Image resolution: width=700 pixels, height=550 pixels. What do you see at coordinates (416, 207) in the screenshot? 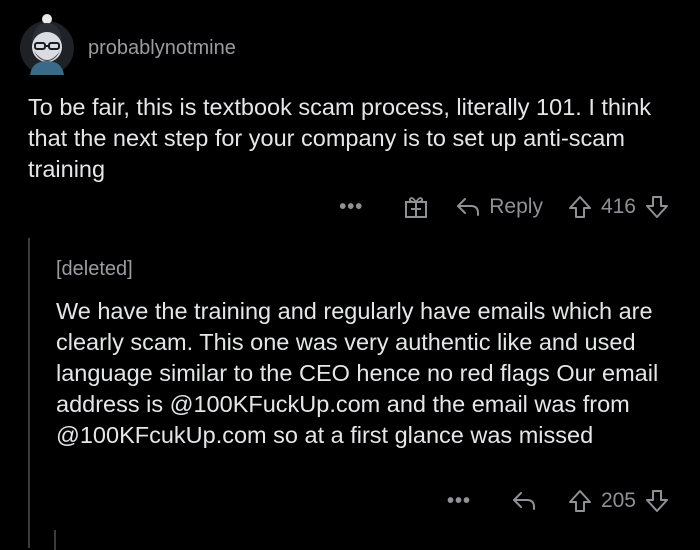
I see `gift-icon` at bounding box center [416, 207].